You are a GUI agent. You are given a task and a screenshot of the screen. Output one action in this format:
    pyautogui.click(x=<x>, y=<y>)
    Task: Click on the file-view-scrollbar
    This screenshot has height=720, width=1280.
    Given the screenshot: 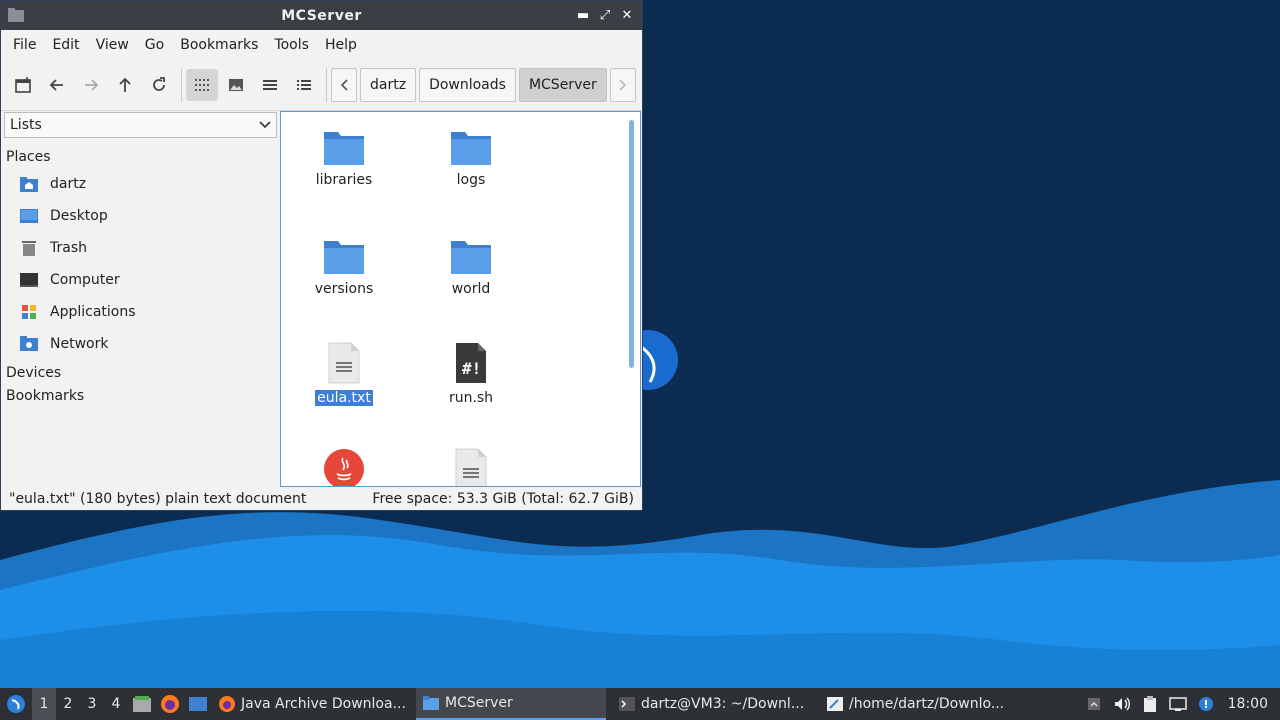 What is the action you would take?
    pyautogui.click(x=631, y=244)
    